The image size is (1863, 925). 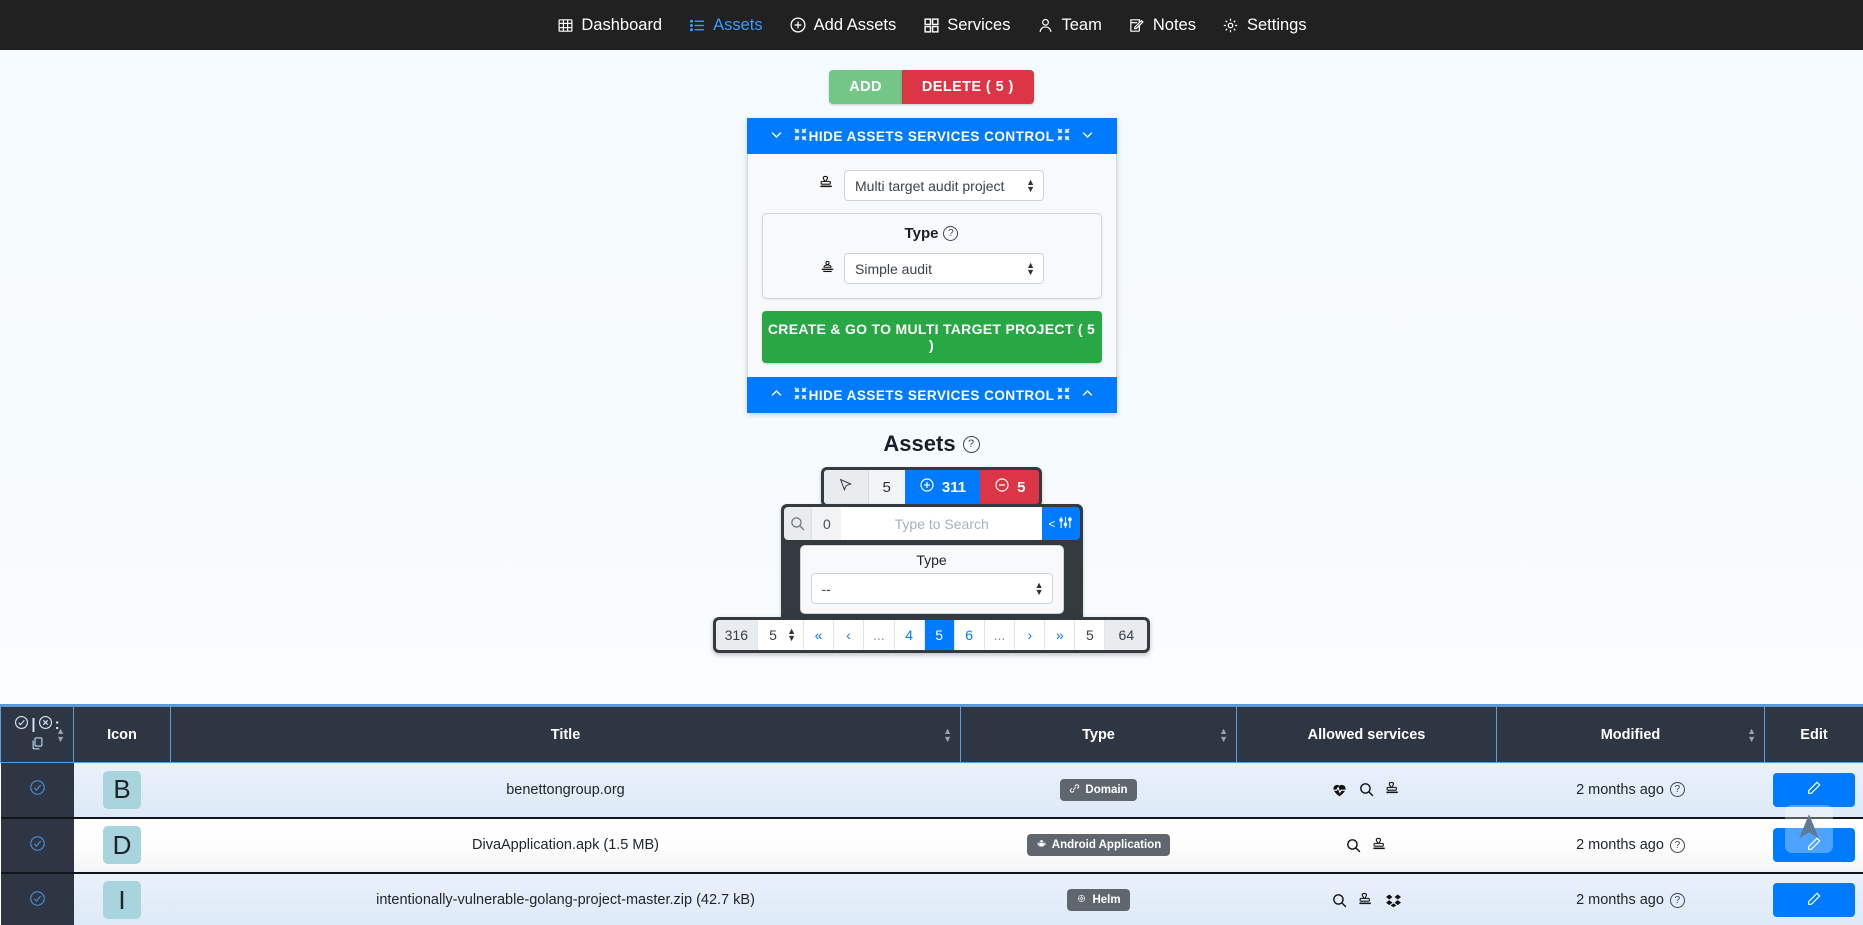 I want to click on counter-selected-icon, so click(x=845, y=487).